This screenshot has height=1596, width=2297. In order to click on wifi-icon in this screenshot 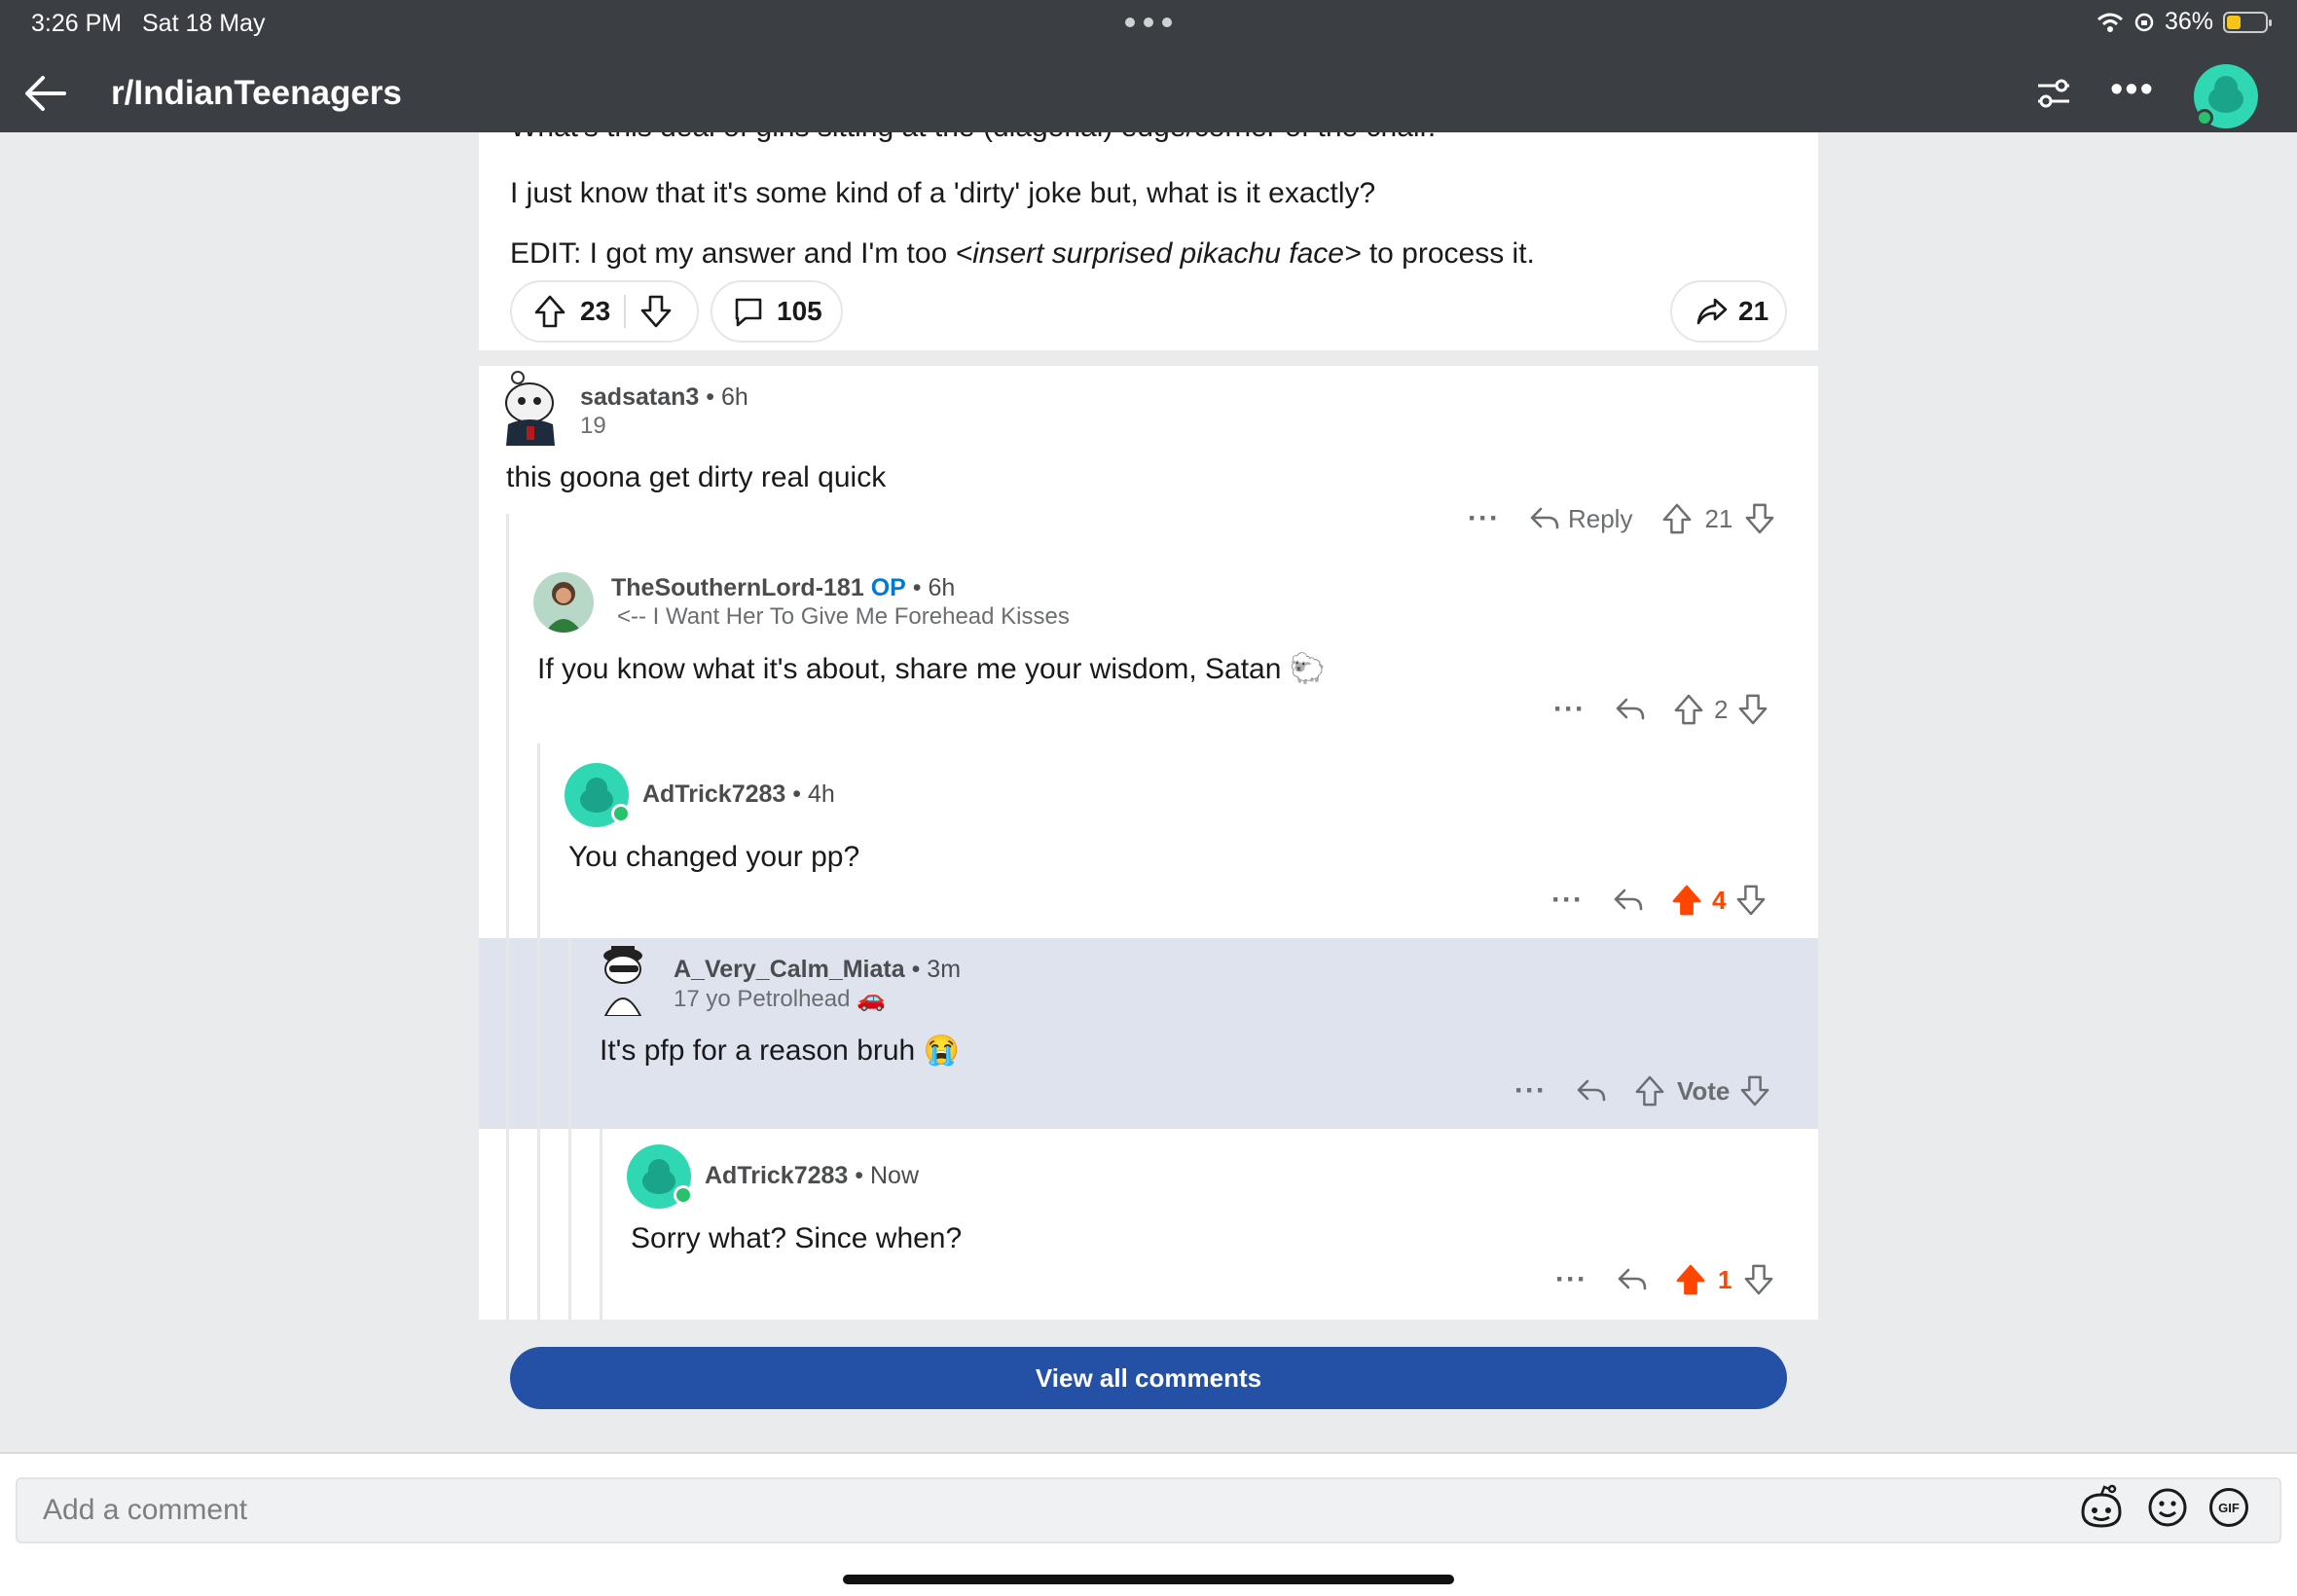, I will do `click(2109, 22)`.